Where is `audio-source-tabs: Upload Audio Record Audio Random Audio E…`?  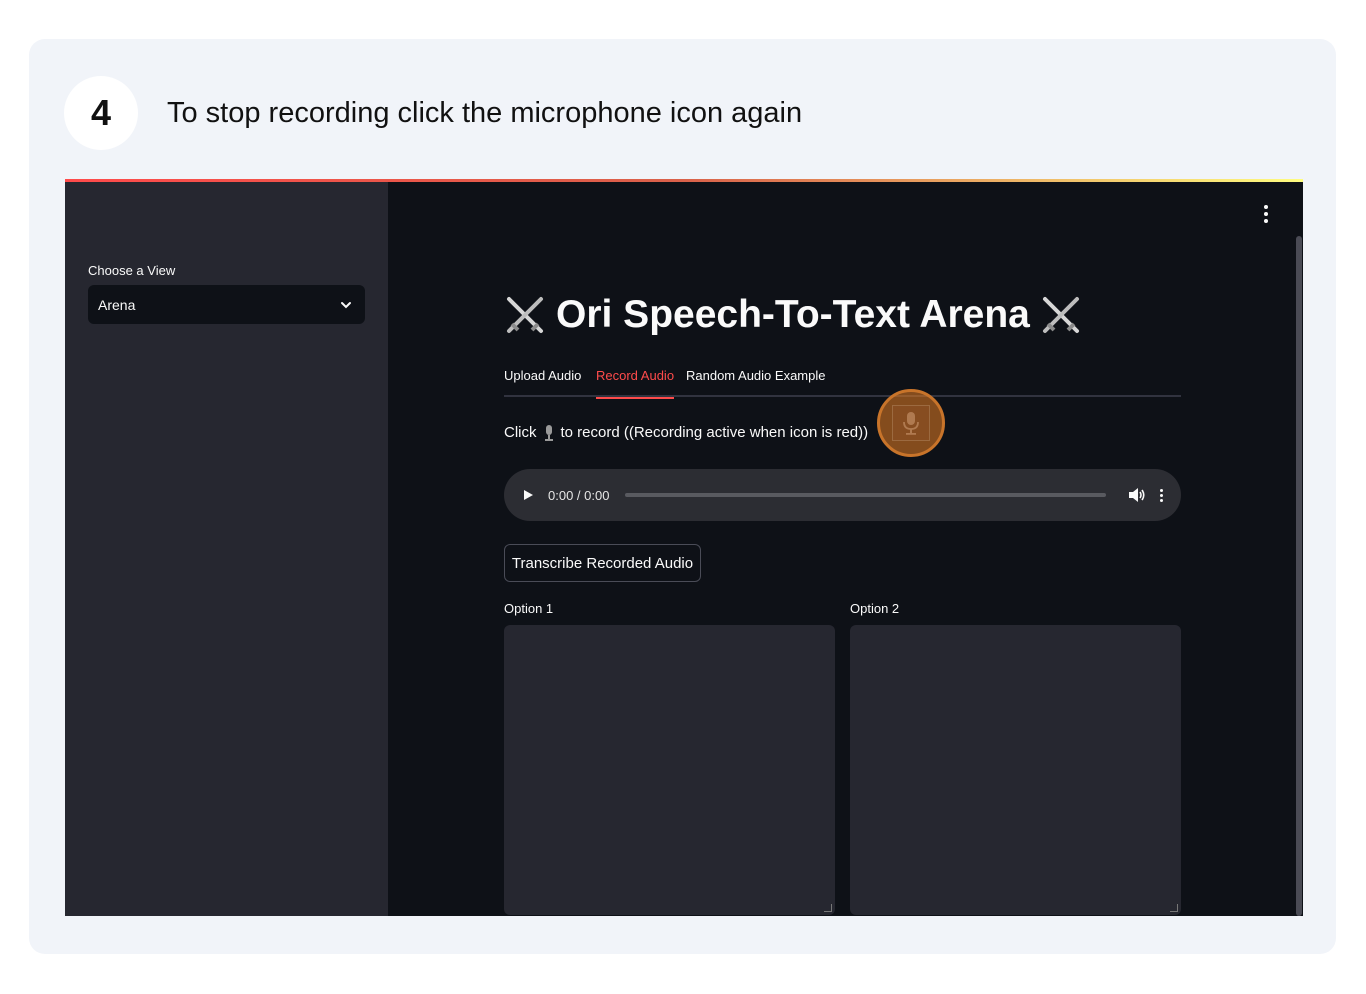 audio-source-tabs: Upload Audio Record Audio Random Audio E… is located at coordinates (842, 382).